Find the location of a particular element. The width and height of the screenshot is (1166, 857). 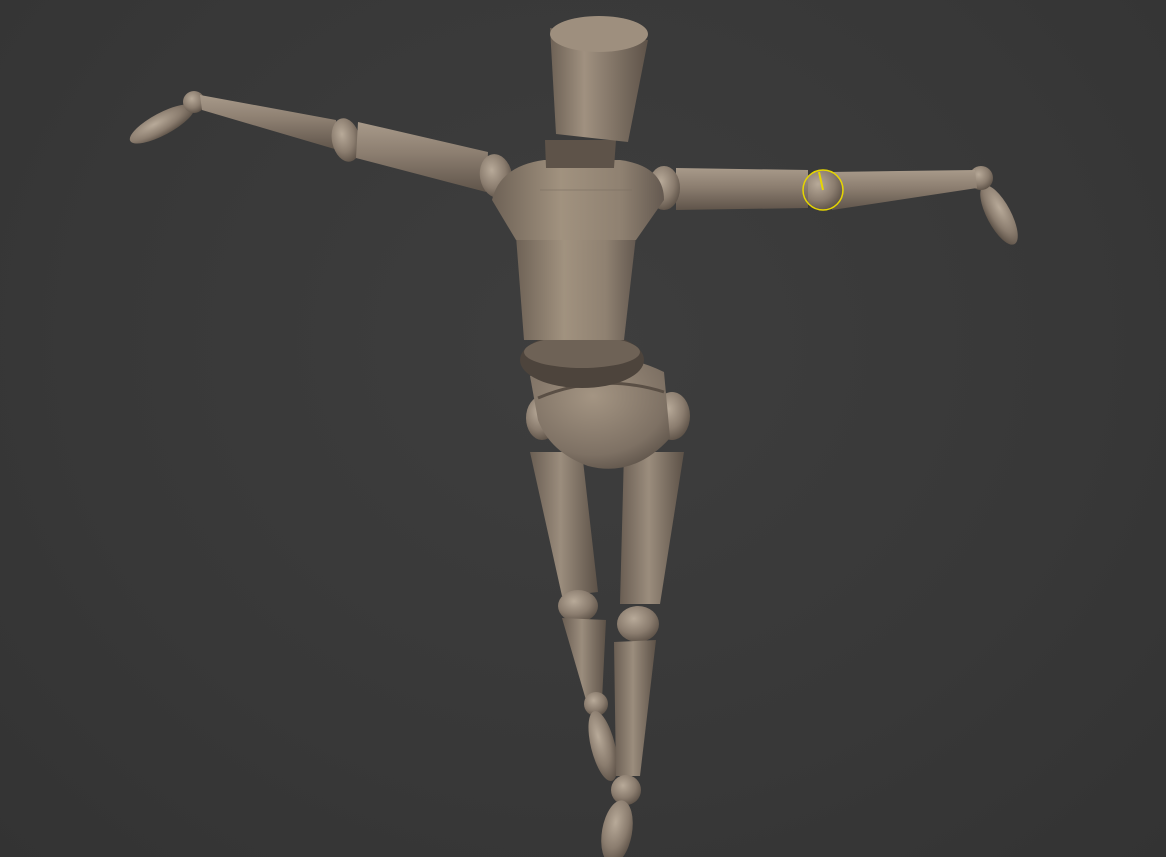

waist-joint-top is located at coordinates (582, 352).